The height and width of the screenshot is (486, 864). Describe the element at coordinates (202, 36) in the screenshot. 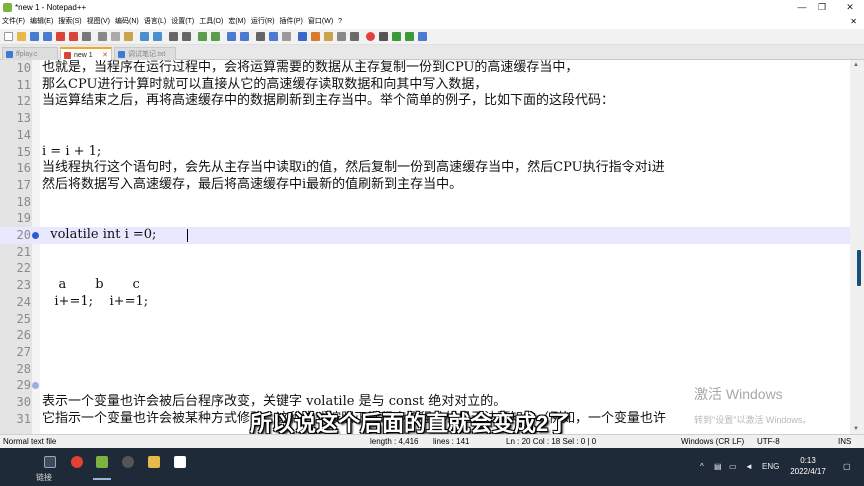

I see `zoom-in-icon` at that location.